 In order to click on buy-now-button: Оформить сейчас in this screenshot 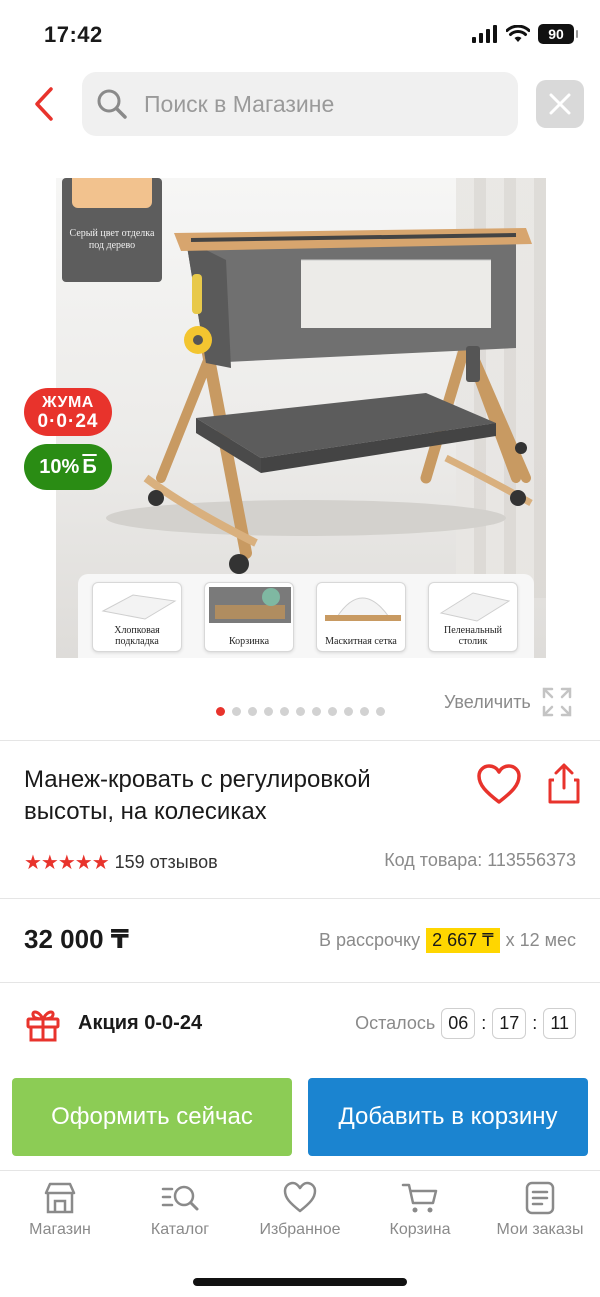, I will do `click(152, 1117)`.